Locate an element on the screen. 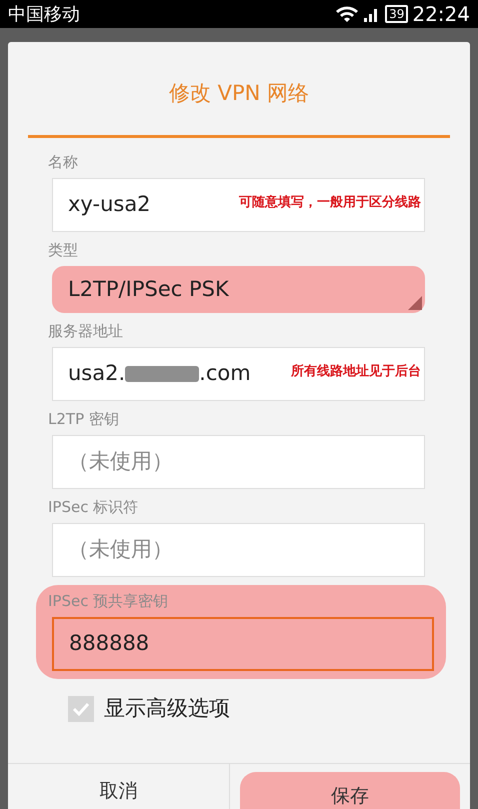  cancel-button: 取消 is located at coordinates (119, 786).